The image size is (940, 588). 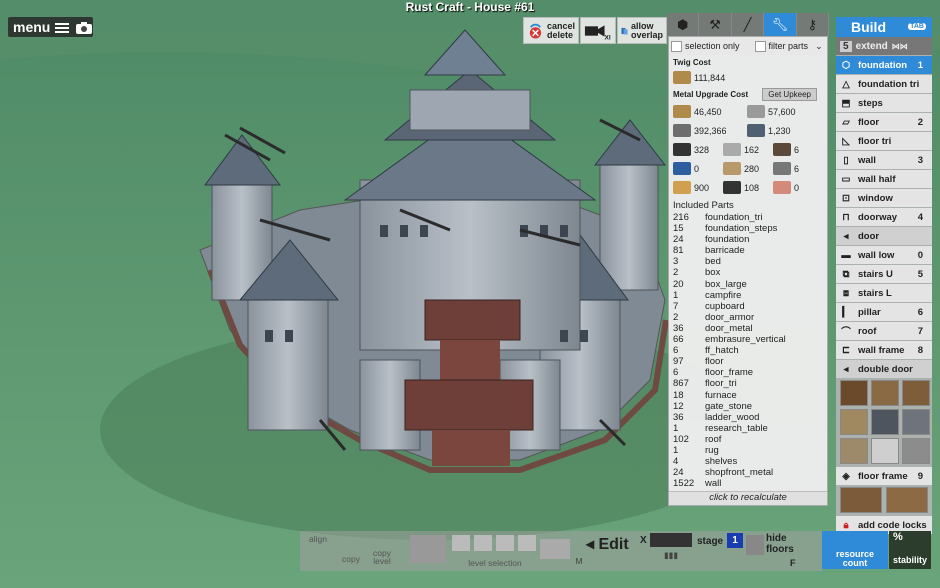 What do you see at coordinates (884, 236) in the screenshot?
I see `build-item-door: ◂ door` at bounding box center [884, 236].